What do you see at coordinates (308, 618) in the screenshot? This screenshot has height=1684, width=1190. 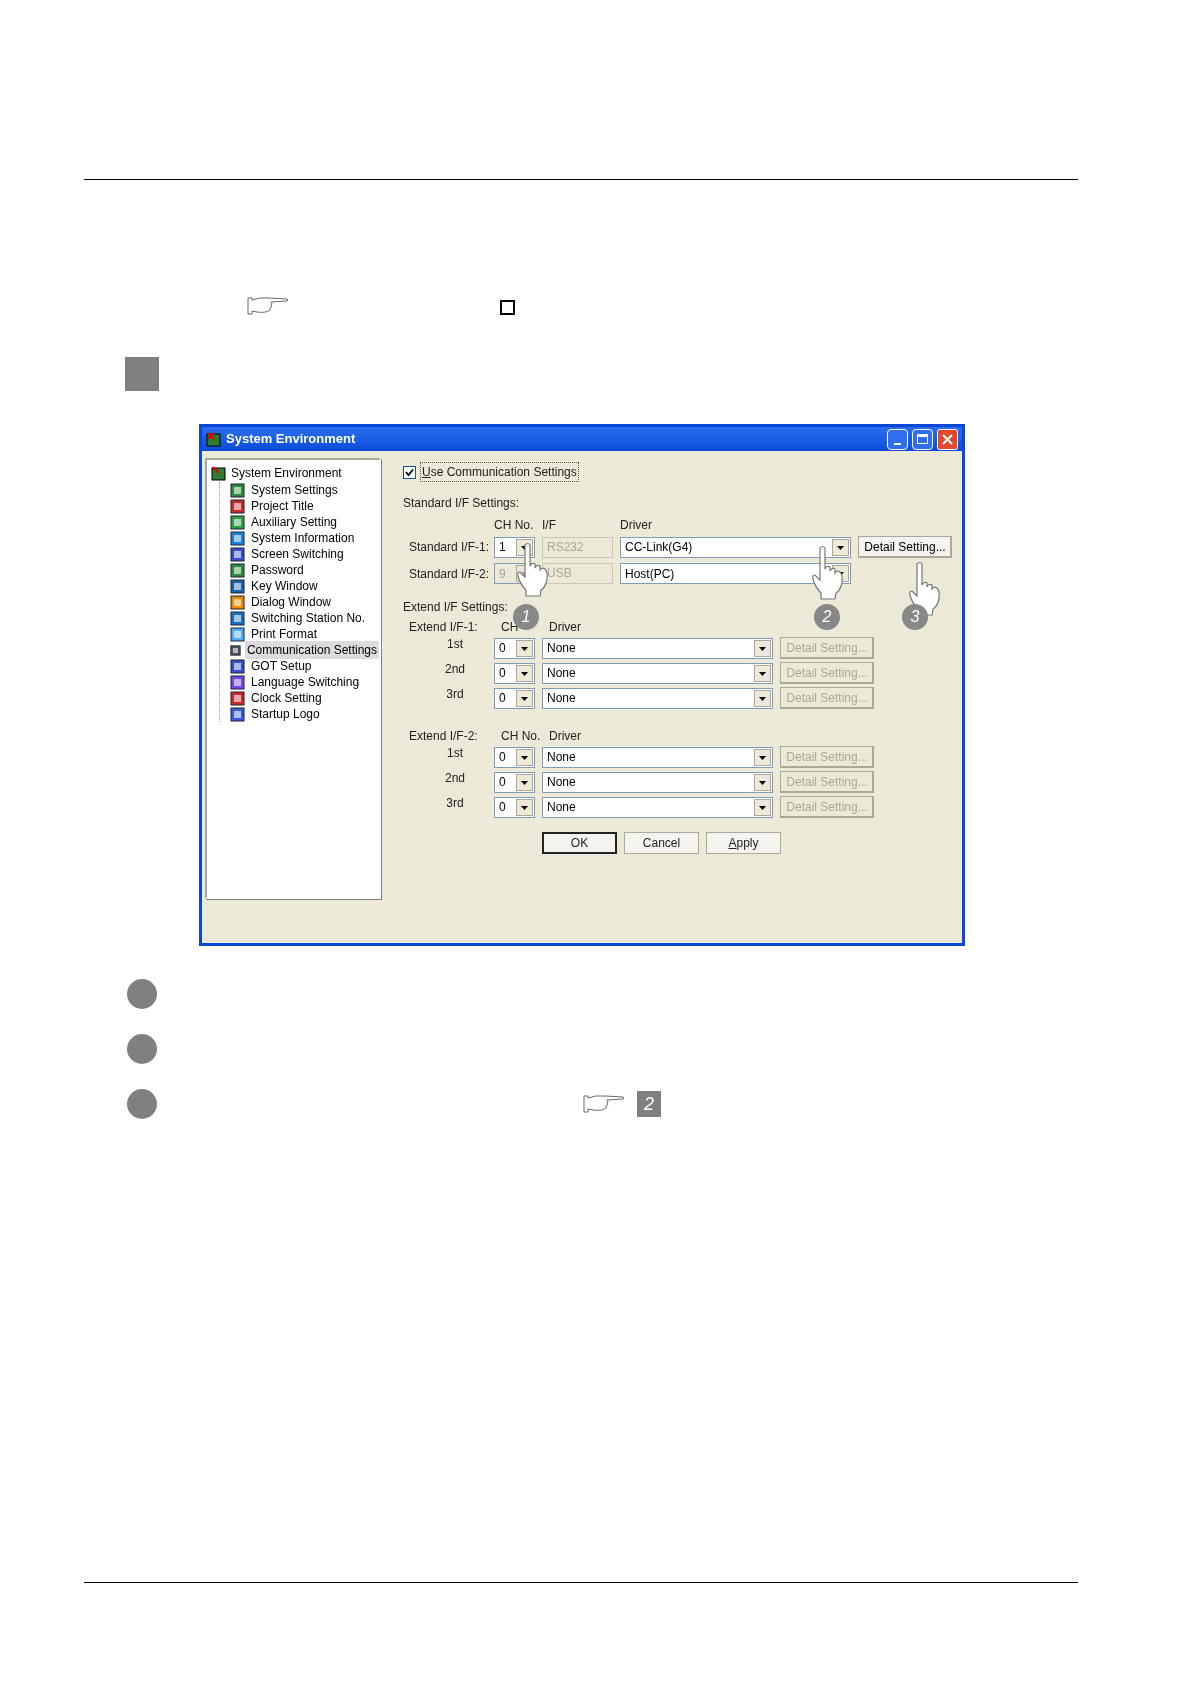 I see `tree-item: Switching Station No.` at bounding box center [308, 618].